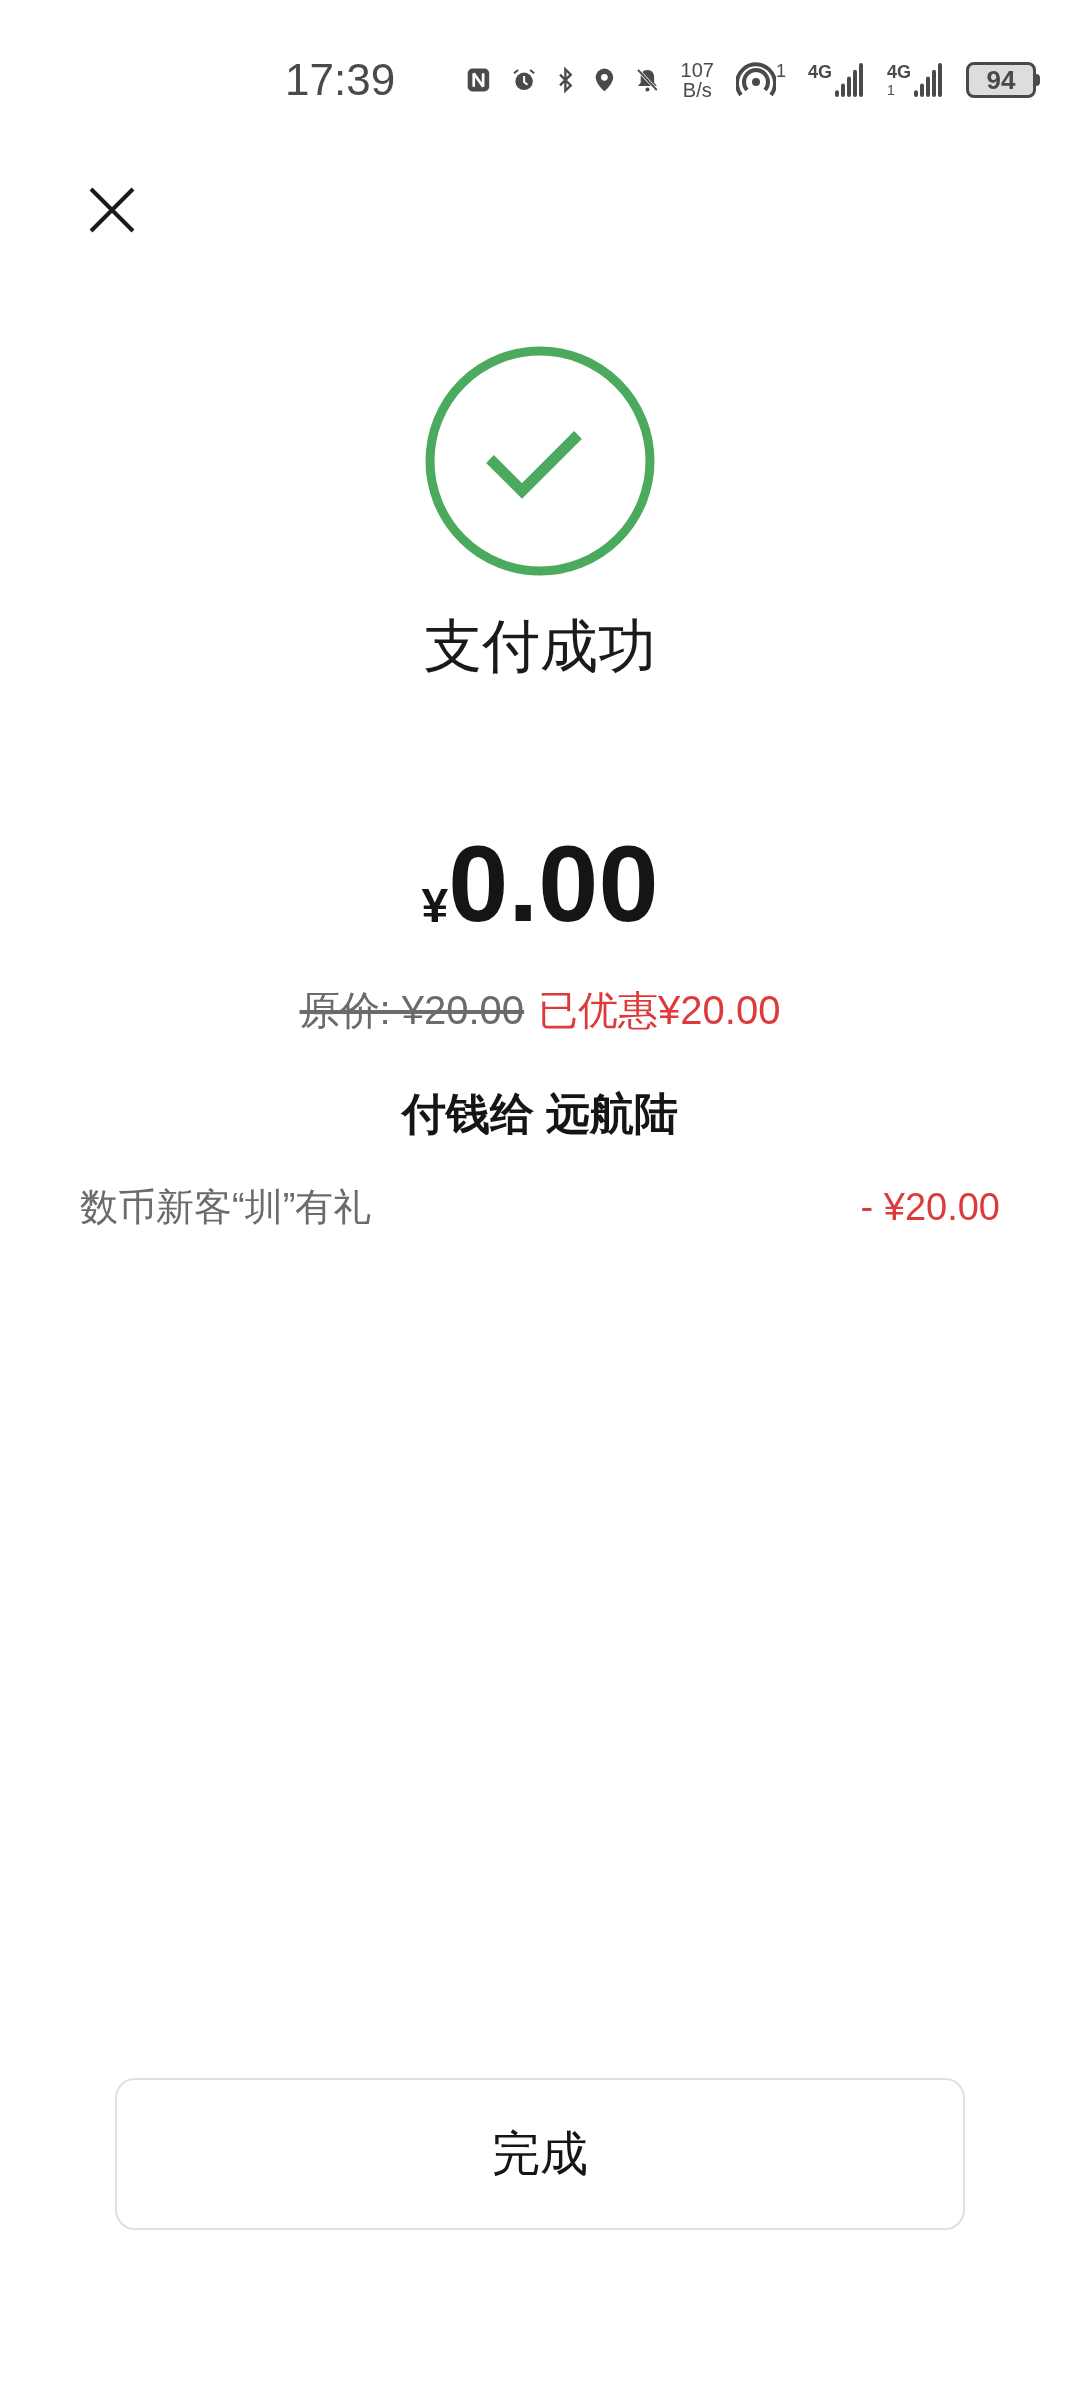  Describe the element at coordinates (755, 80) in the screenshot. I see `hotspot-icon` at that location.